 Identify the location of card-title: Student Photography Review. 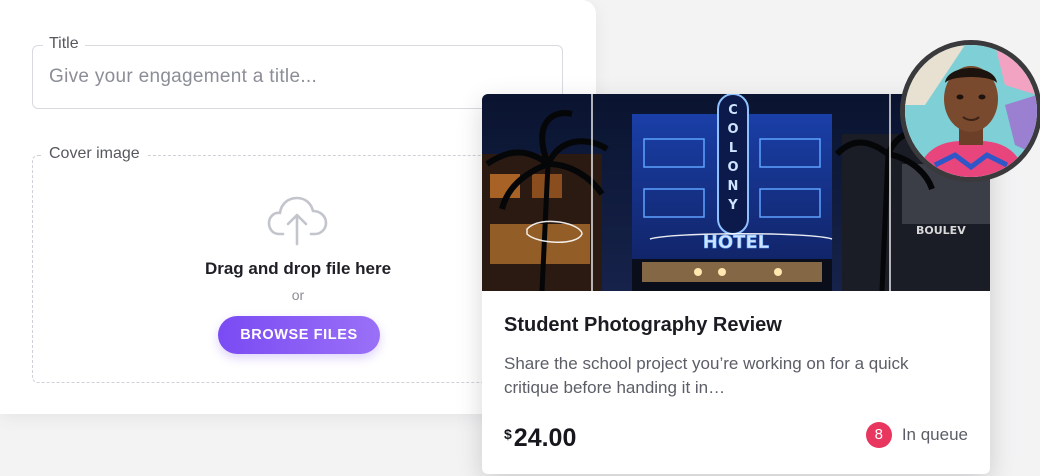
(643, 325).